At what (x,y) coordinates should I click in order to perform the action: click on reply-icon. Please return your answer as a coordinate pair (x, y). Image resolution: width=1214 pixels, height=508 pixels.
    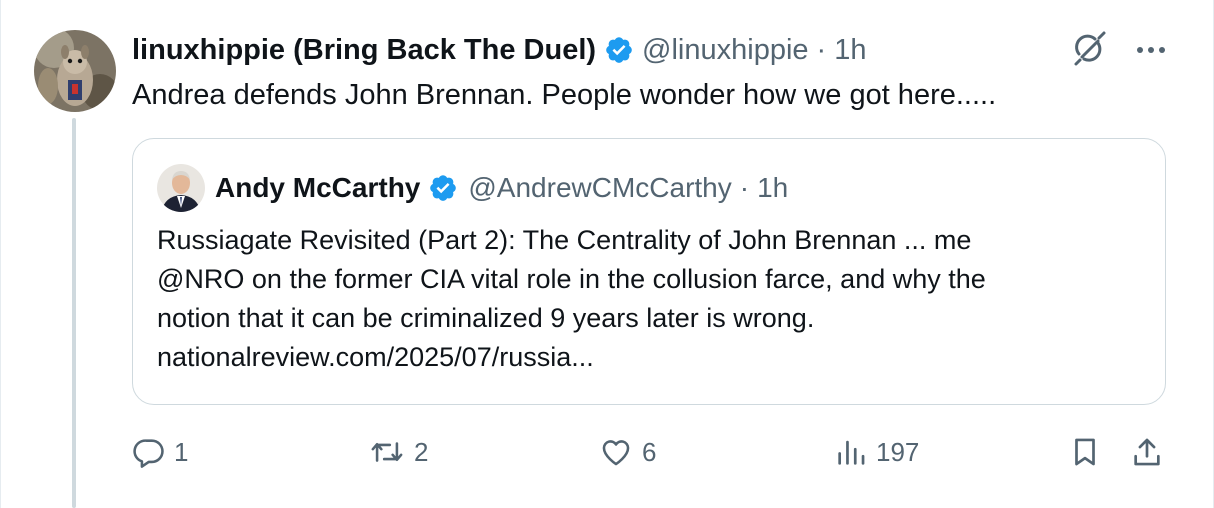
    Looking at the image, I should click on (148, 453).